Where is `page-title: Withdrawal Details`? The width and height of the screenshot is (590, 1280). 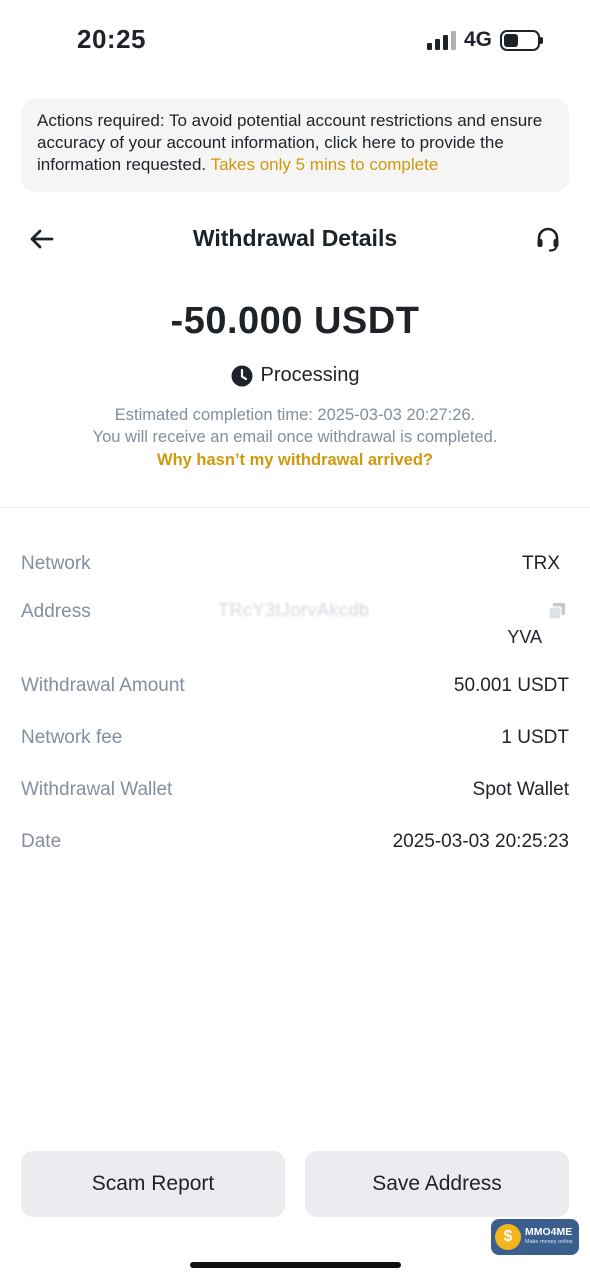 page-title: Withdrawal Details is located at coordinates (295, 238).